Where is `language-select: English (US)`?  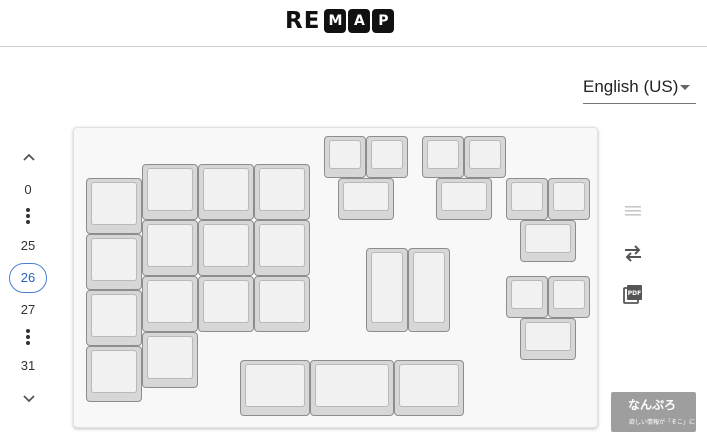
language-select: English (US) is located at coordinates (639, 89).